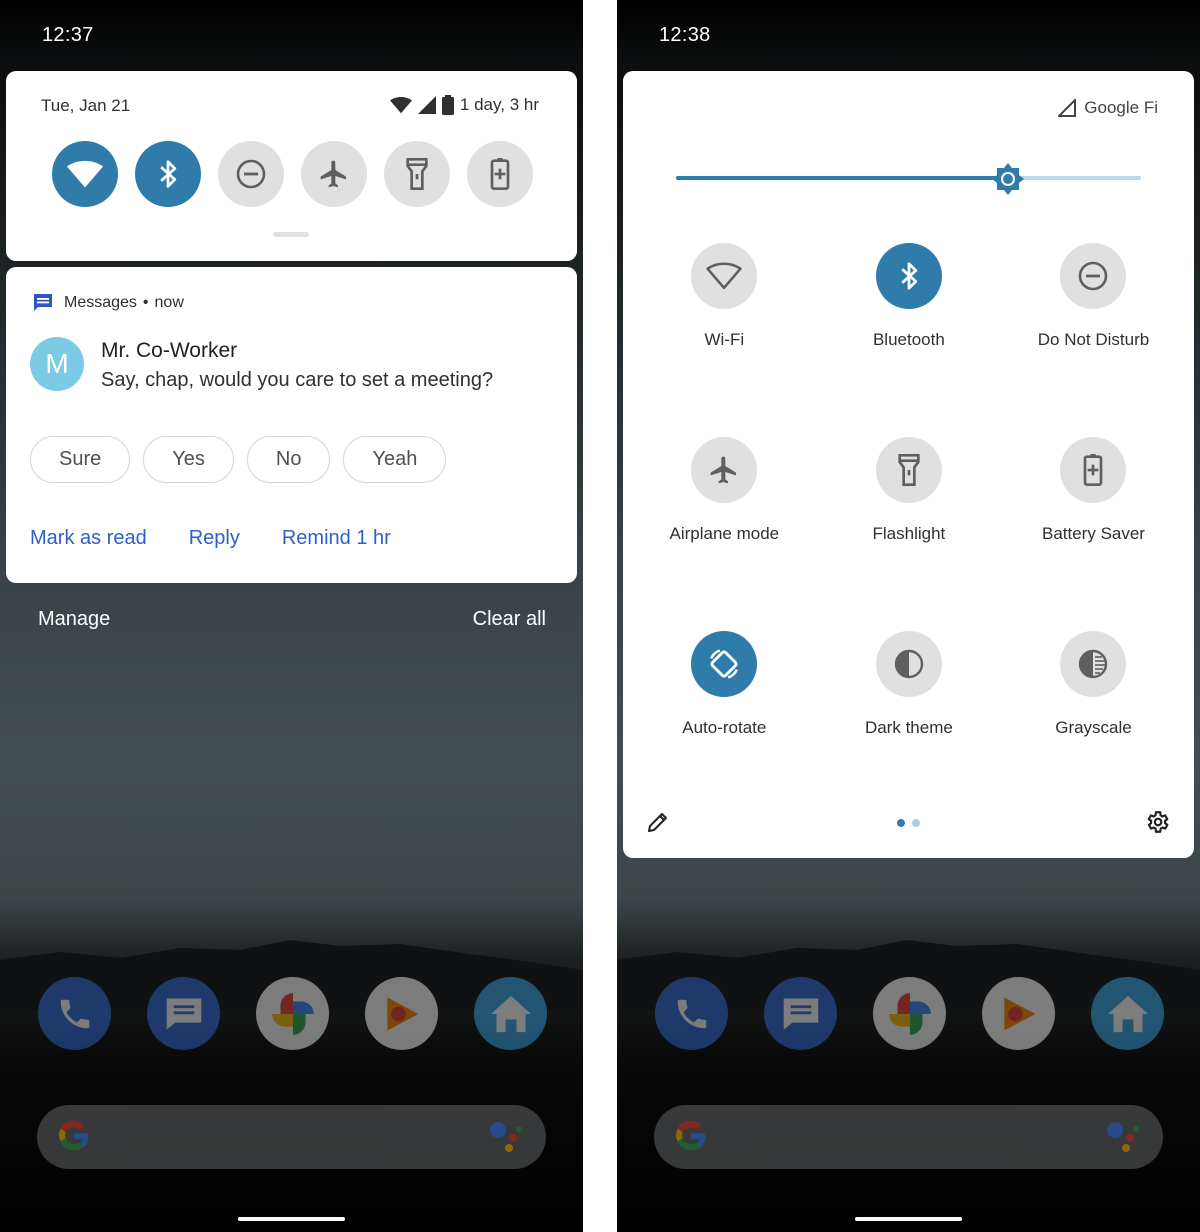 This screenshot has width=1200, height=1232. Describe the element at coordinates (499, 104) in the screenshot. I see `battery-remaining: 1 day, 3 hr` at that location.